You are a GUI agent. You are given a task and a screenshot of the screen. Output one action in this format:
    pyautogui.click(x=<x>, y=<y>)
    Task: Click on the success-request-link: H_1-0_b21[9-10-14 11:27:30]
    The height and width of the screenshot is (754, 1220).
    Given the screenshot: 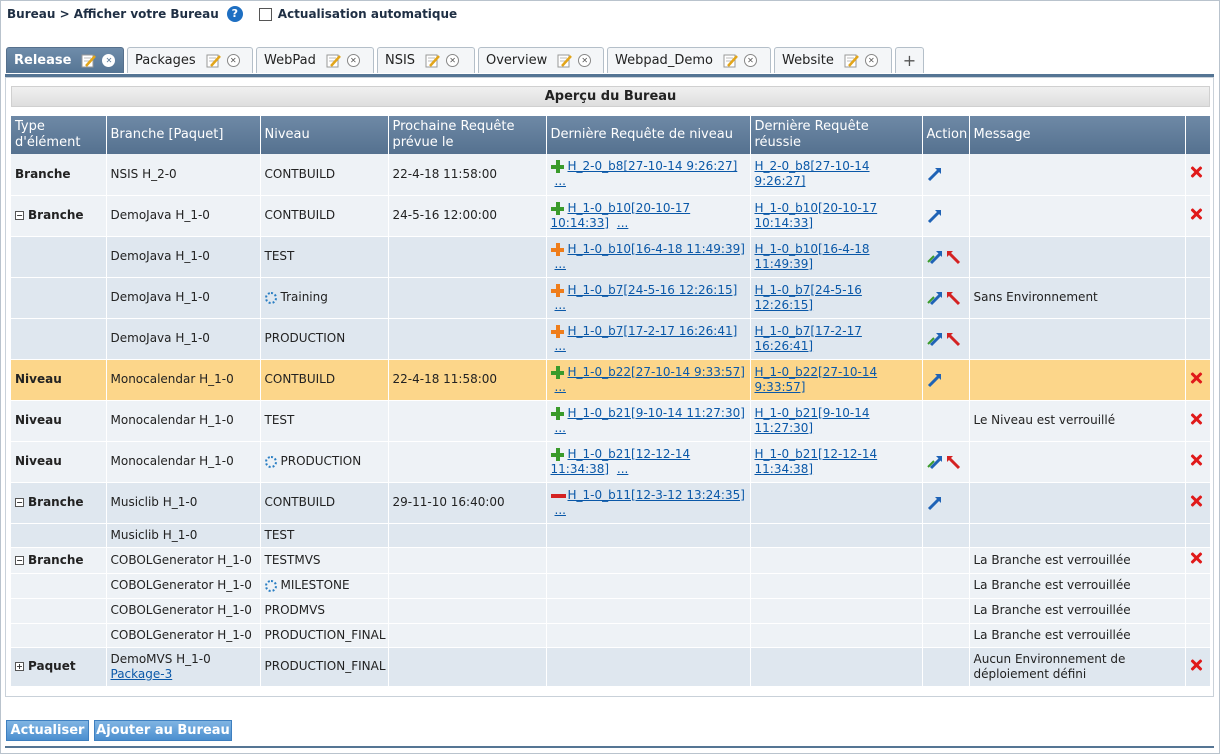 What is the action you would take?
    pyautogui.click(x=812, y=420)
    